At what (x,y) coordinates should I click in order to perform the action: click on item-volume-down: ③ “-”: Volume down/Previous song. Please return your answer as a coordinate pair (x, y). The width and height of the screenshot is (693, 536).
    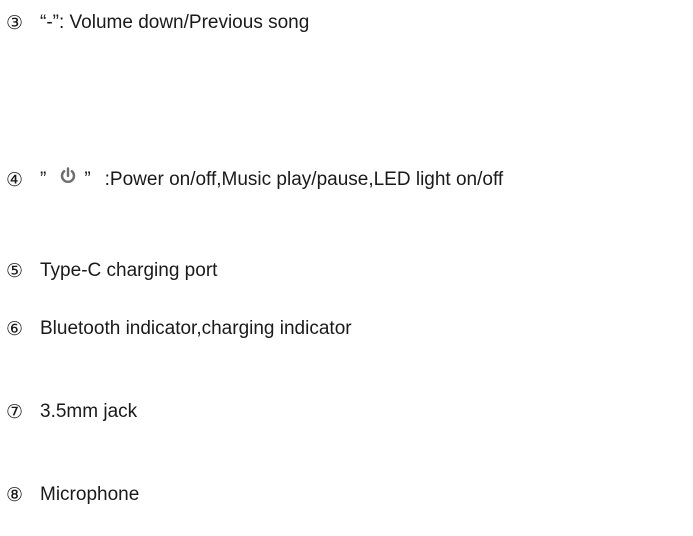
    Looking at the image, I should click on (157, 23).